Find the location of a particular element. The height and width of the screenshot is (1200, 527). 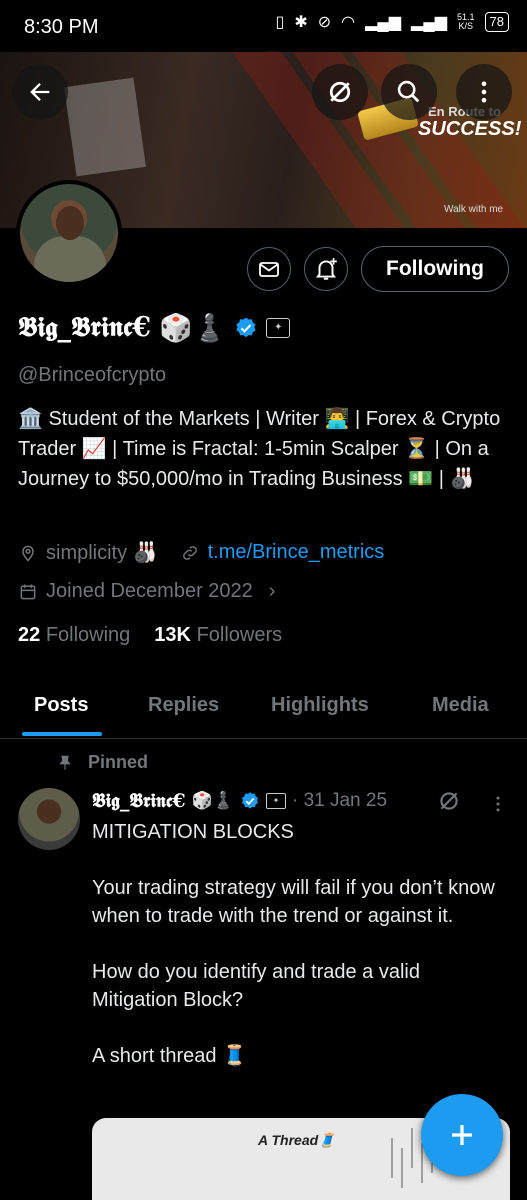

wifi-icon: ◠ is located at coordinates (348, 22).